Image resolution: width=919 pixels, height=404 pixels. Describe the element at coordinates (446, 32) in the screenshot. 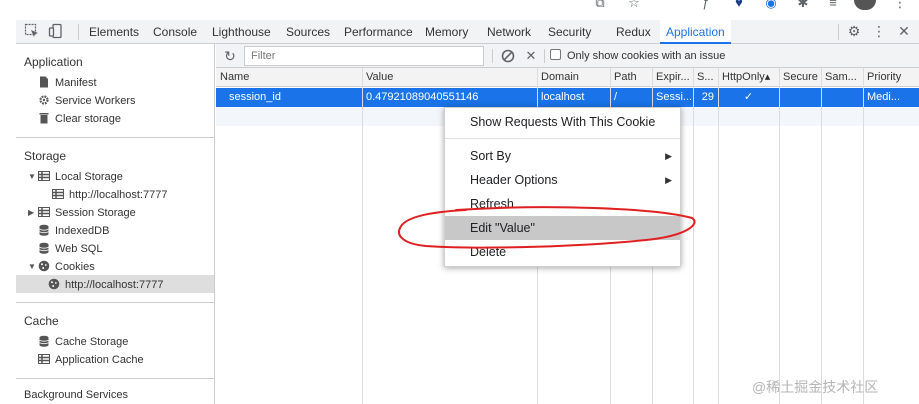

I see `tab-memory: Memory` at that location.